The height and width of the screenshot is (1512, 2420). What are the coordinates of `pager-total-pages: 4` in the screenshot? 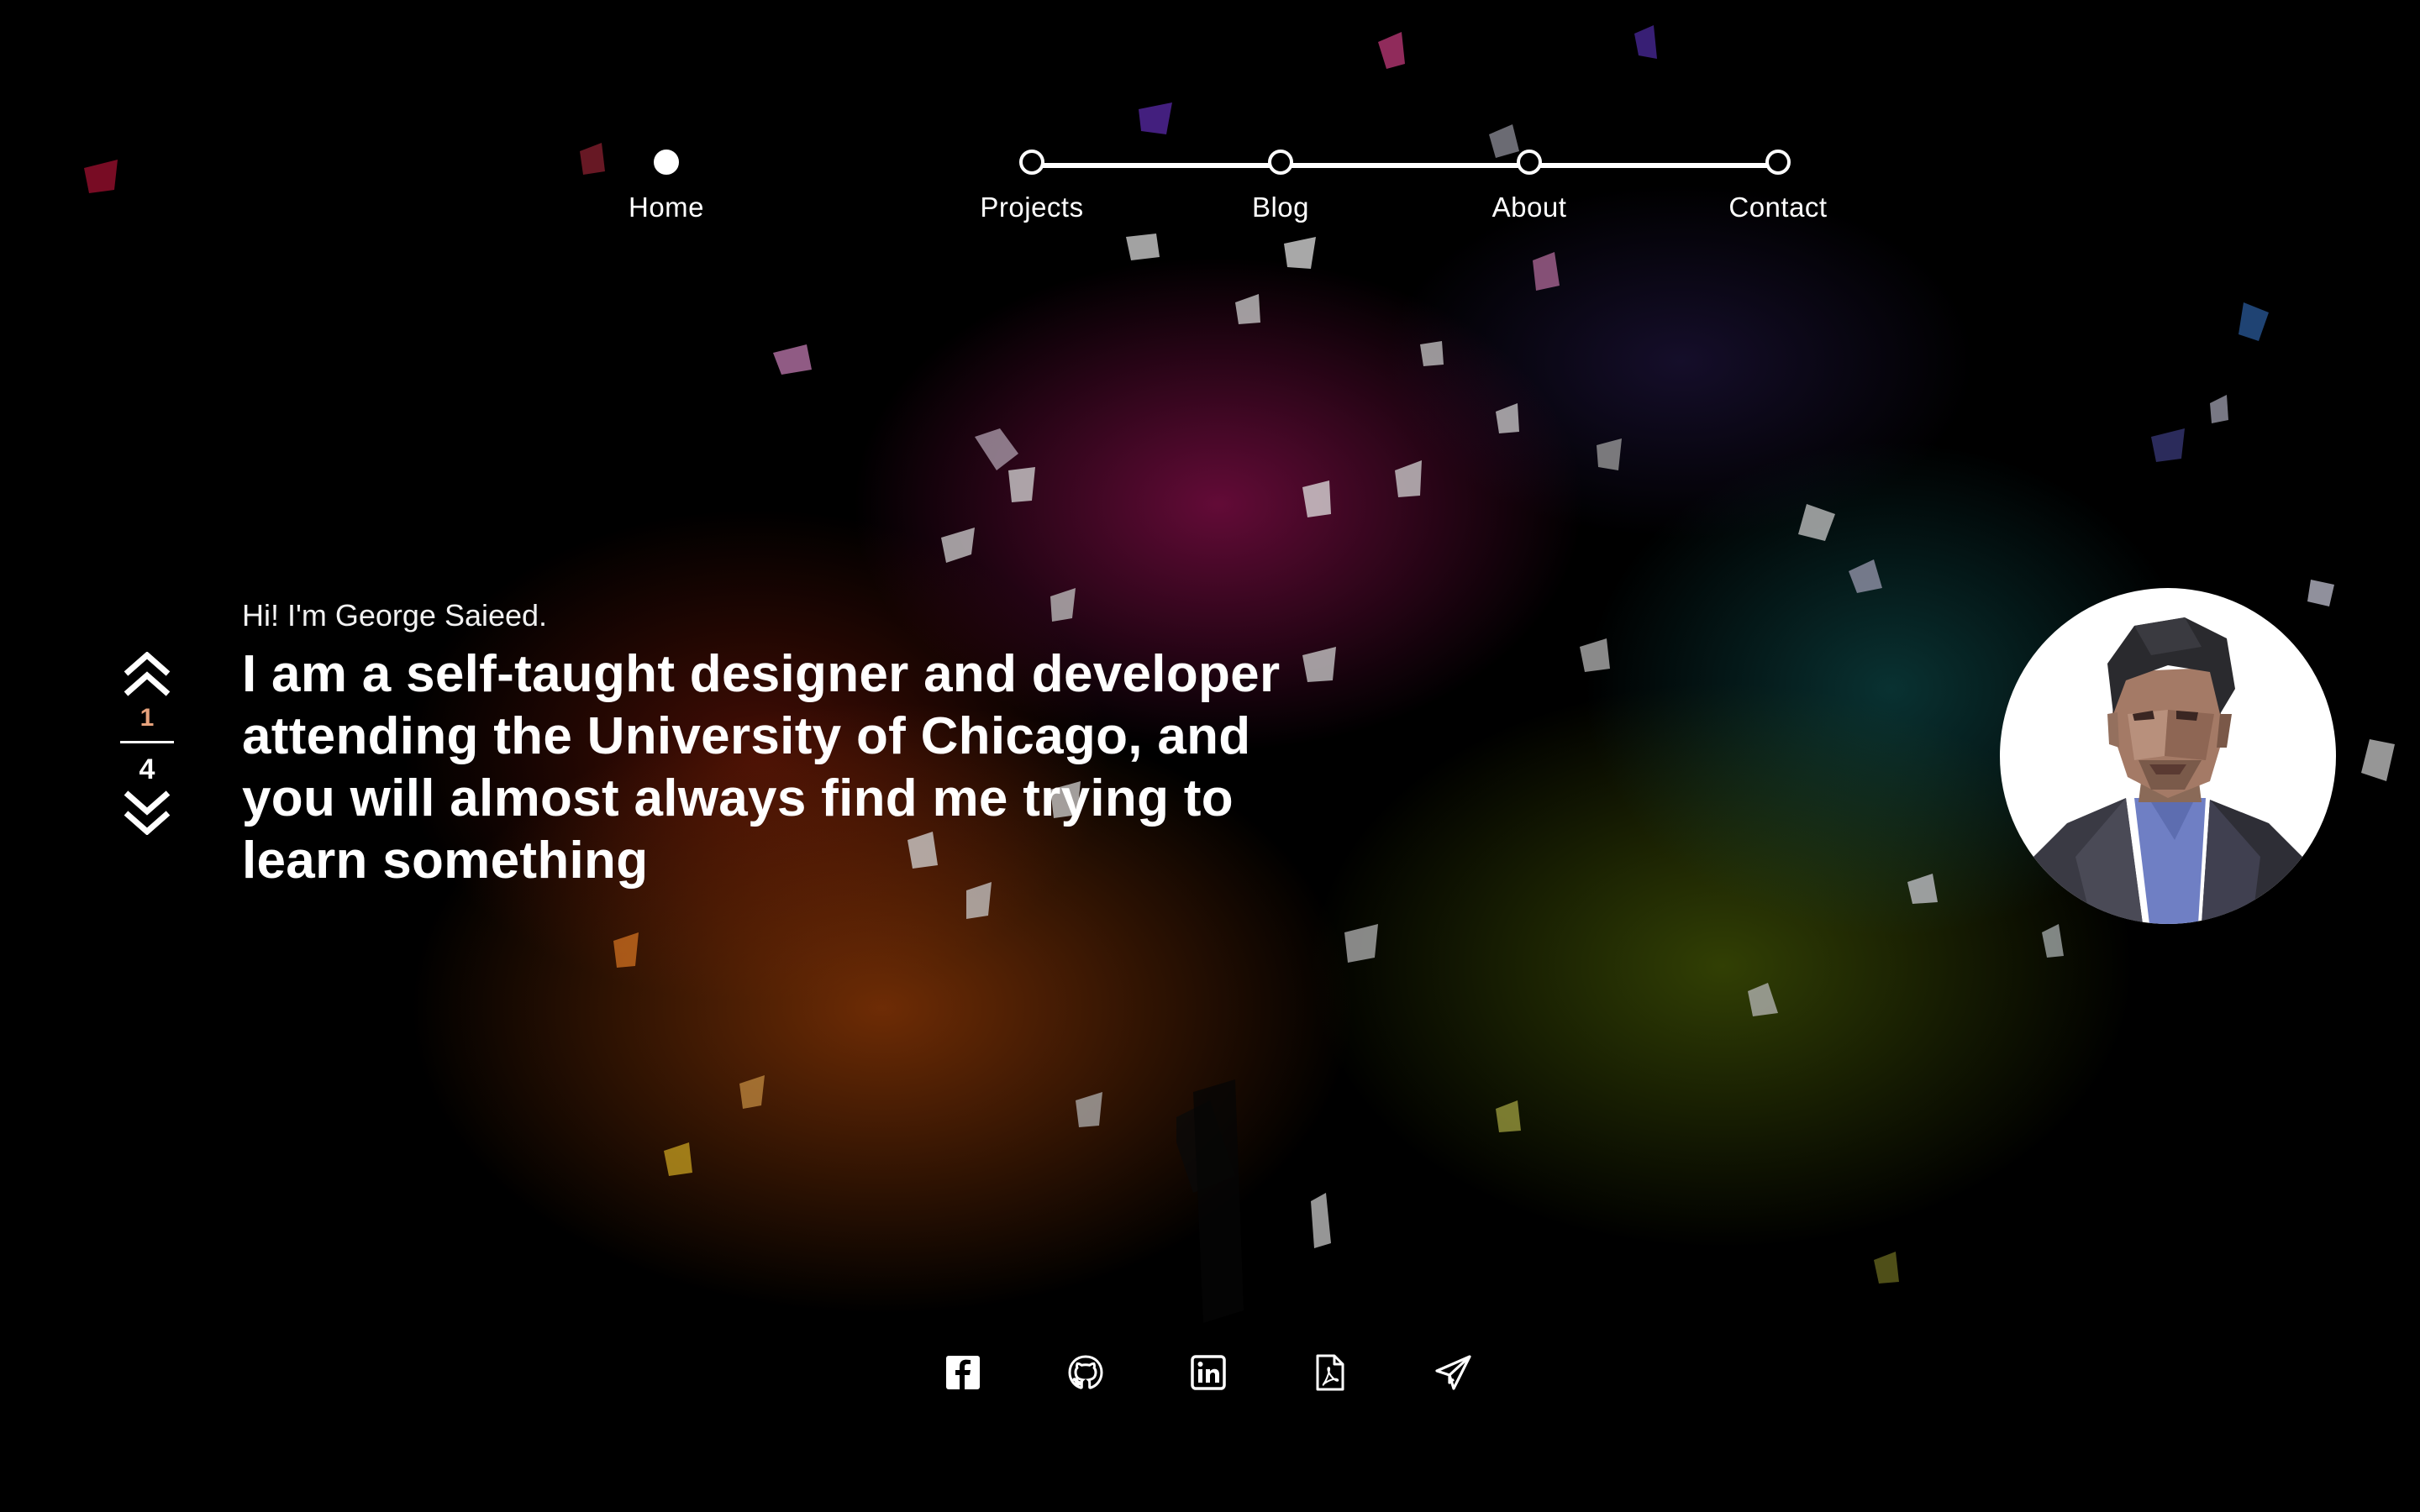 It's located at (147, 769).